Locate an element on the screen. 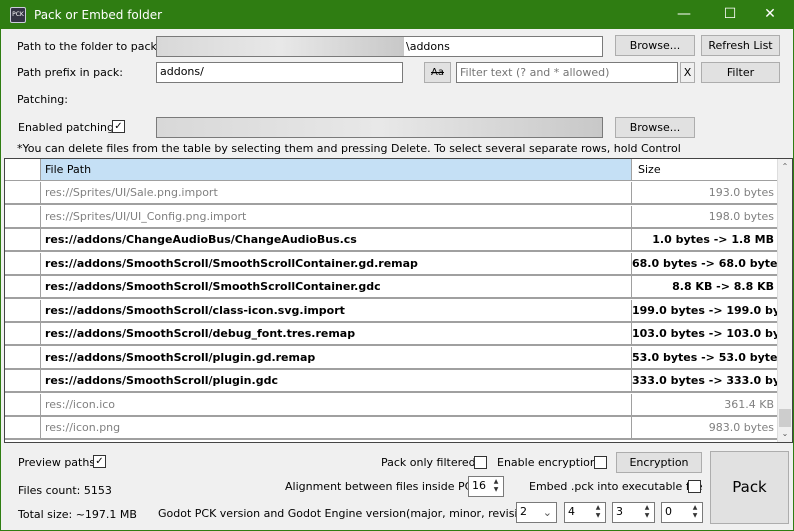  file-path-cell: res://Sprites/UI/Sale.png.import is located at coordinates (336, 192).